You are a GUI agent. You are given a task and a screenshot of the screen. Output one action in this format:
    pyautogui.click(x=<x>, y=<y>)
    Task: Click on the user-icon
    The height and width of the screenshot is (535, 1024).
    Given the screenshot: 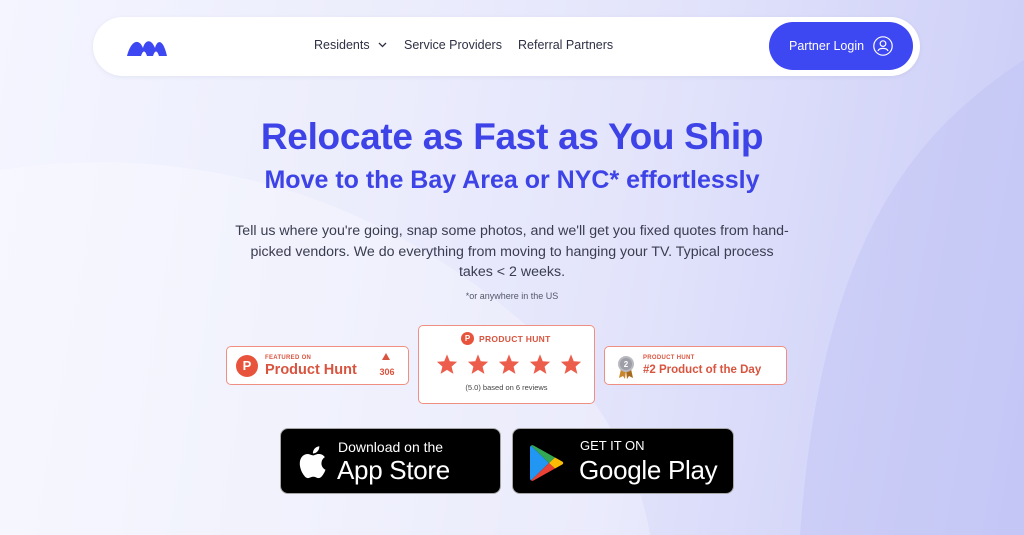 What is the action you would take?
    pyautogui.click(x=883, y=46)
    